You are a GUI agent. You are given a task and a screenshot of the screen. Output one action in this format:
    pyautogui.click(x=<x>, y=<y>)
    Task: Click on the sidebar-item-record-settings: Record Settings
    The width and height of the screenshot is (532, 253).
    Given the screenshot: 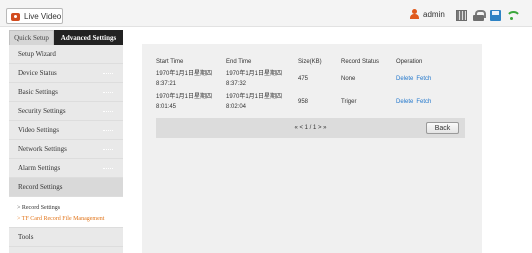 What is the action you would take?
    pyautogui.click(x=66, y=187)
    